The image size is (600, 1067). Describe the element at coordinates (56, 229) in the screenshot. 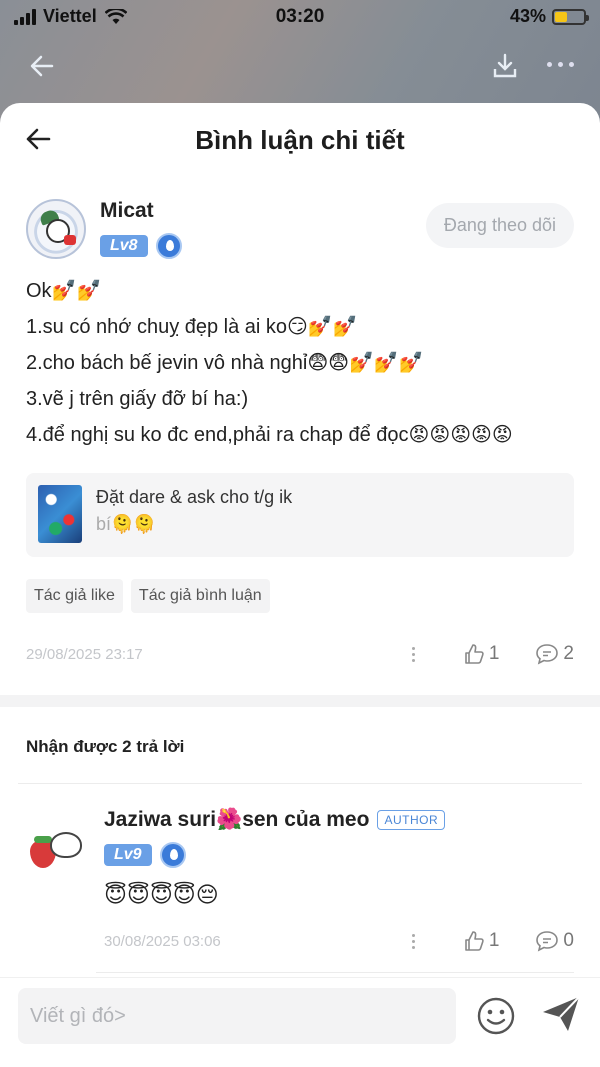

I see `avatar` at that location.